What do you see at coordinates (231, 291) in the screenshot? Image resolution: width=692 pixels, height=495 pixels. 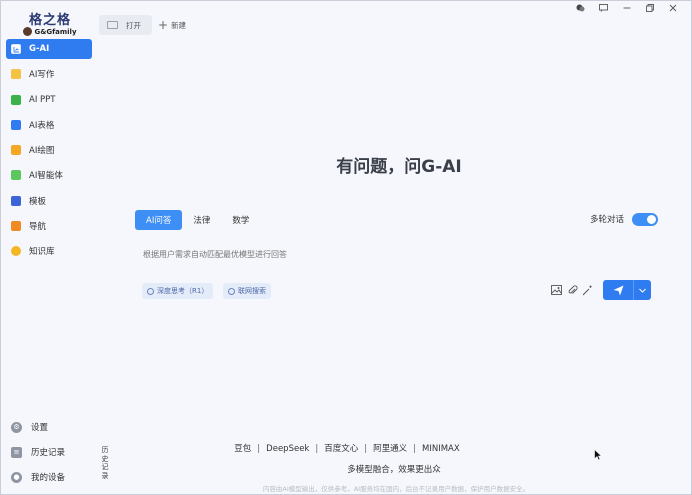 I see `search-icon` at bounding box center [231, 291].